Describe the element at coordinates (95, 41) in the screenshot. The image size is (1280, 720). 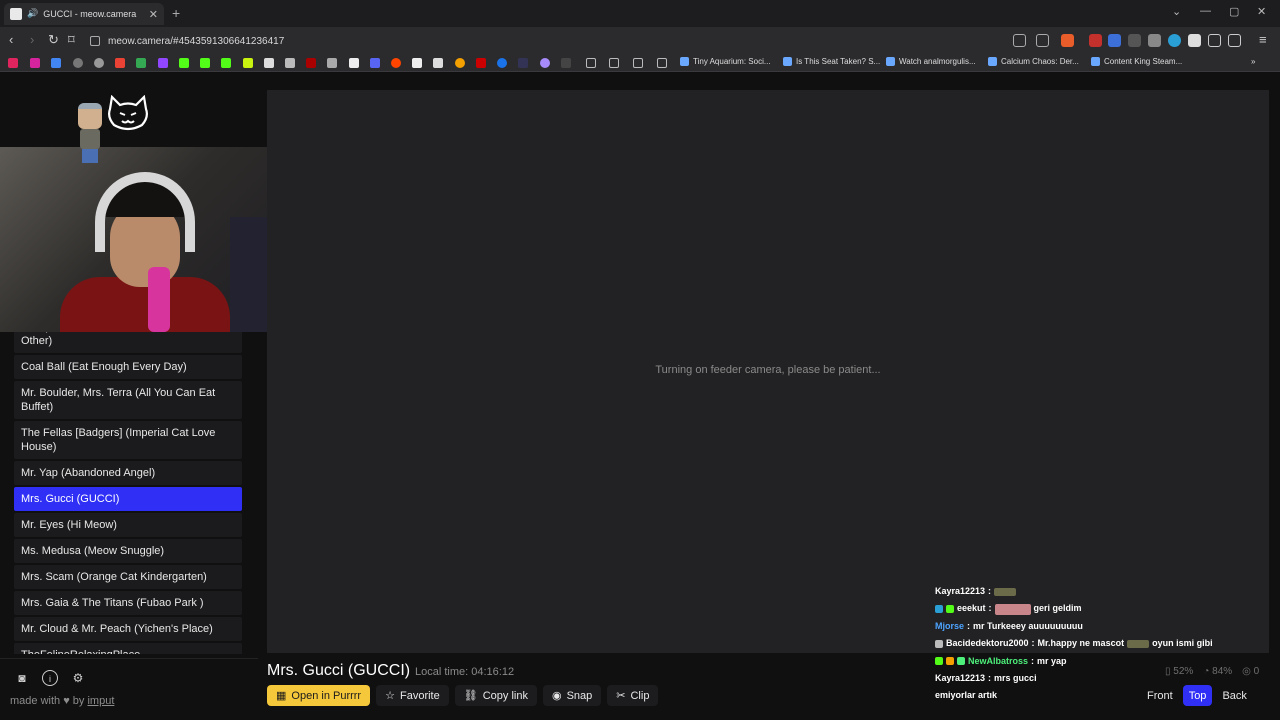
I see `site-info-icon` at that location.